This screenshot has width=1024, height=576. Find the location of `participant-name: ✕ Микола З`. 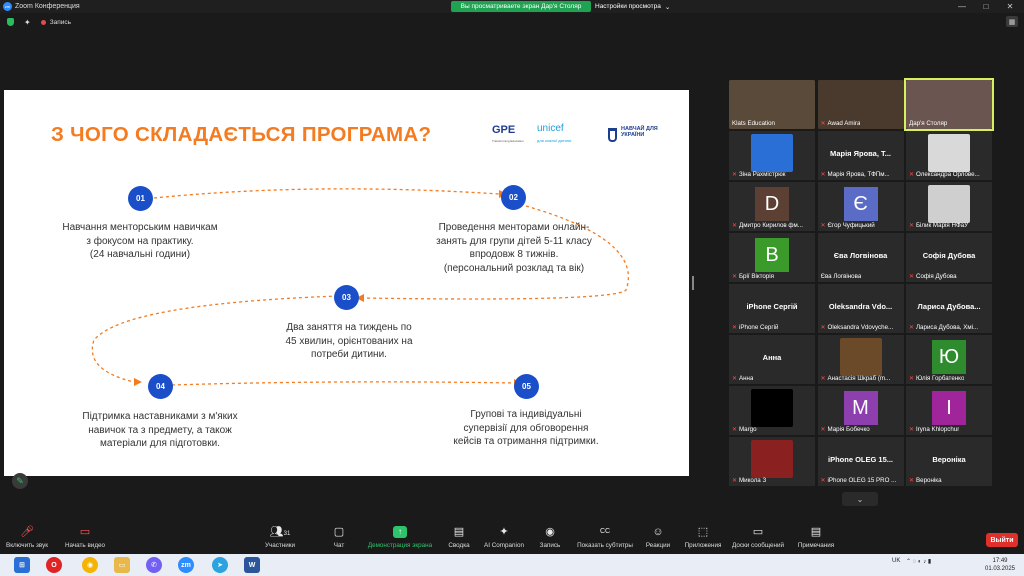

participant-name: ✕ Микола З is located at coordinates (749, 480).